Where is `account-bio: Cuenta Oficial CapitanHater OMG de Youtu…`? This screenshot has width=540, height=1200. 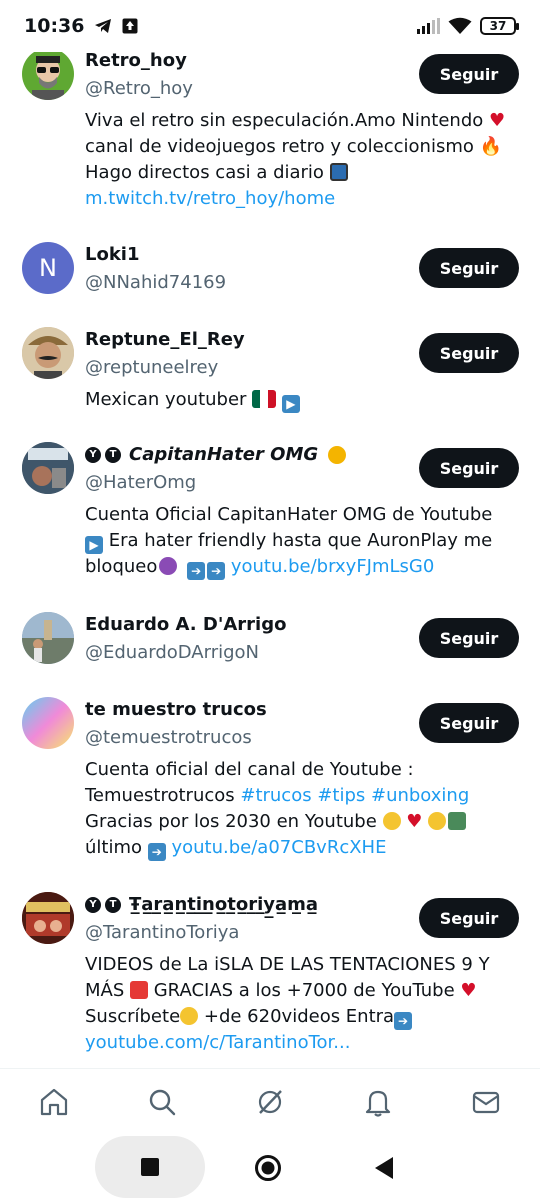 account-bio: Cuenta Oficial CapitanHater OMG de Youtu… is located at coordinates (289, 542).